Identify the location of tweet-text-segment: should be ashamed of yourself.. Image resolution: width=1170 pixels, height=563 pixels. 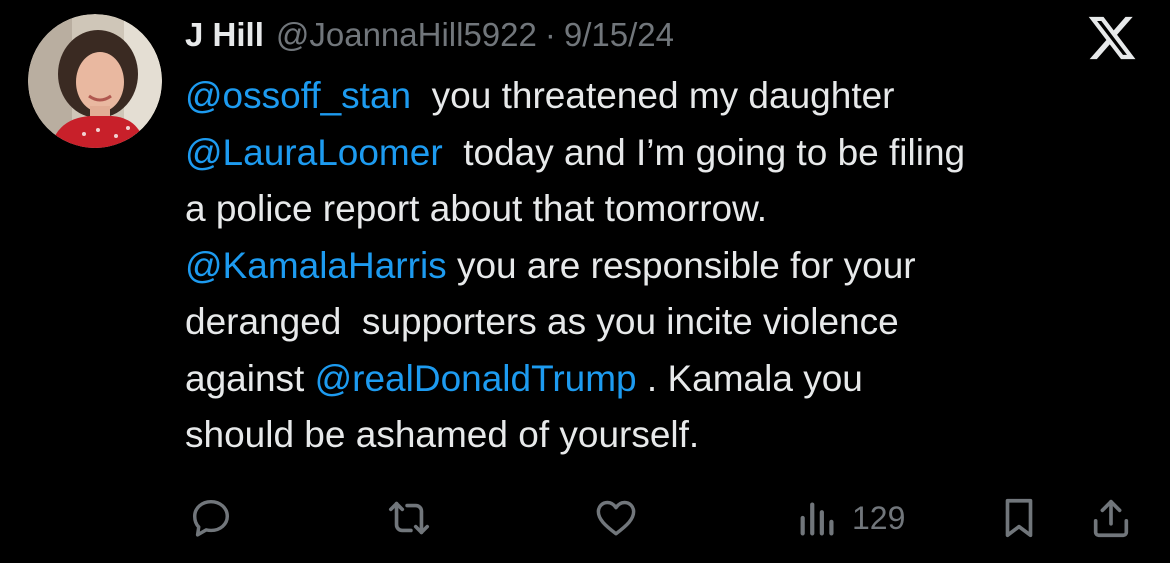
(442, 434).